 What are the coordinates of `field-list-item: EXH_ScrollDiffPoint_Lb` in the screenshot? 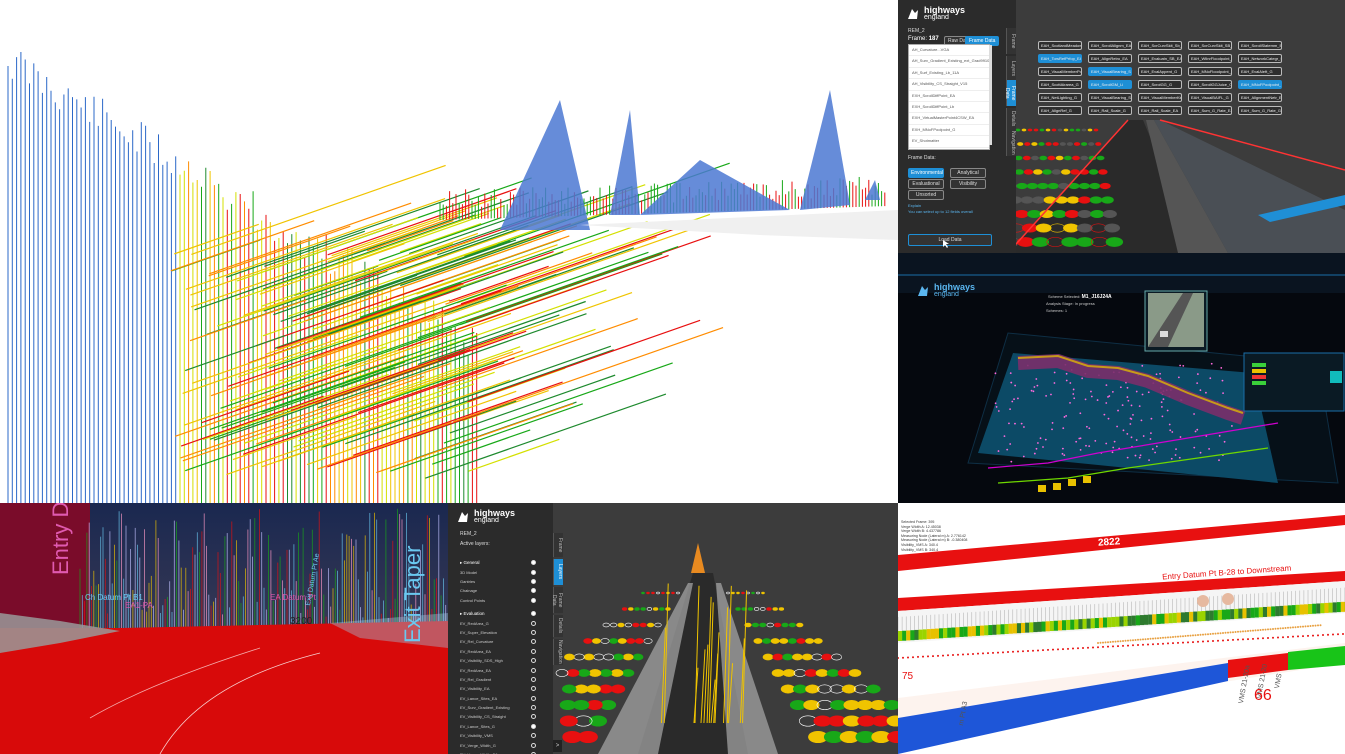 It's located at (949, 108).